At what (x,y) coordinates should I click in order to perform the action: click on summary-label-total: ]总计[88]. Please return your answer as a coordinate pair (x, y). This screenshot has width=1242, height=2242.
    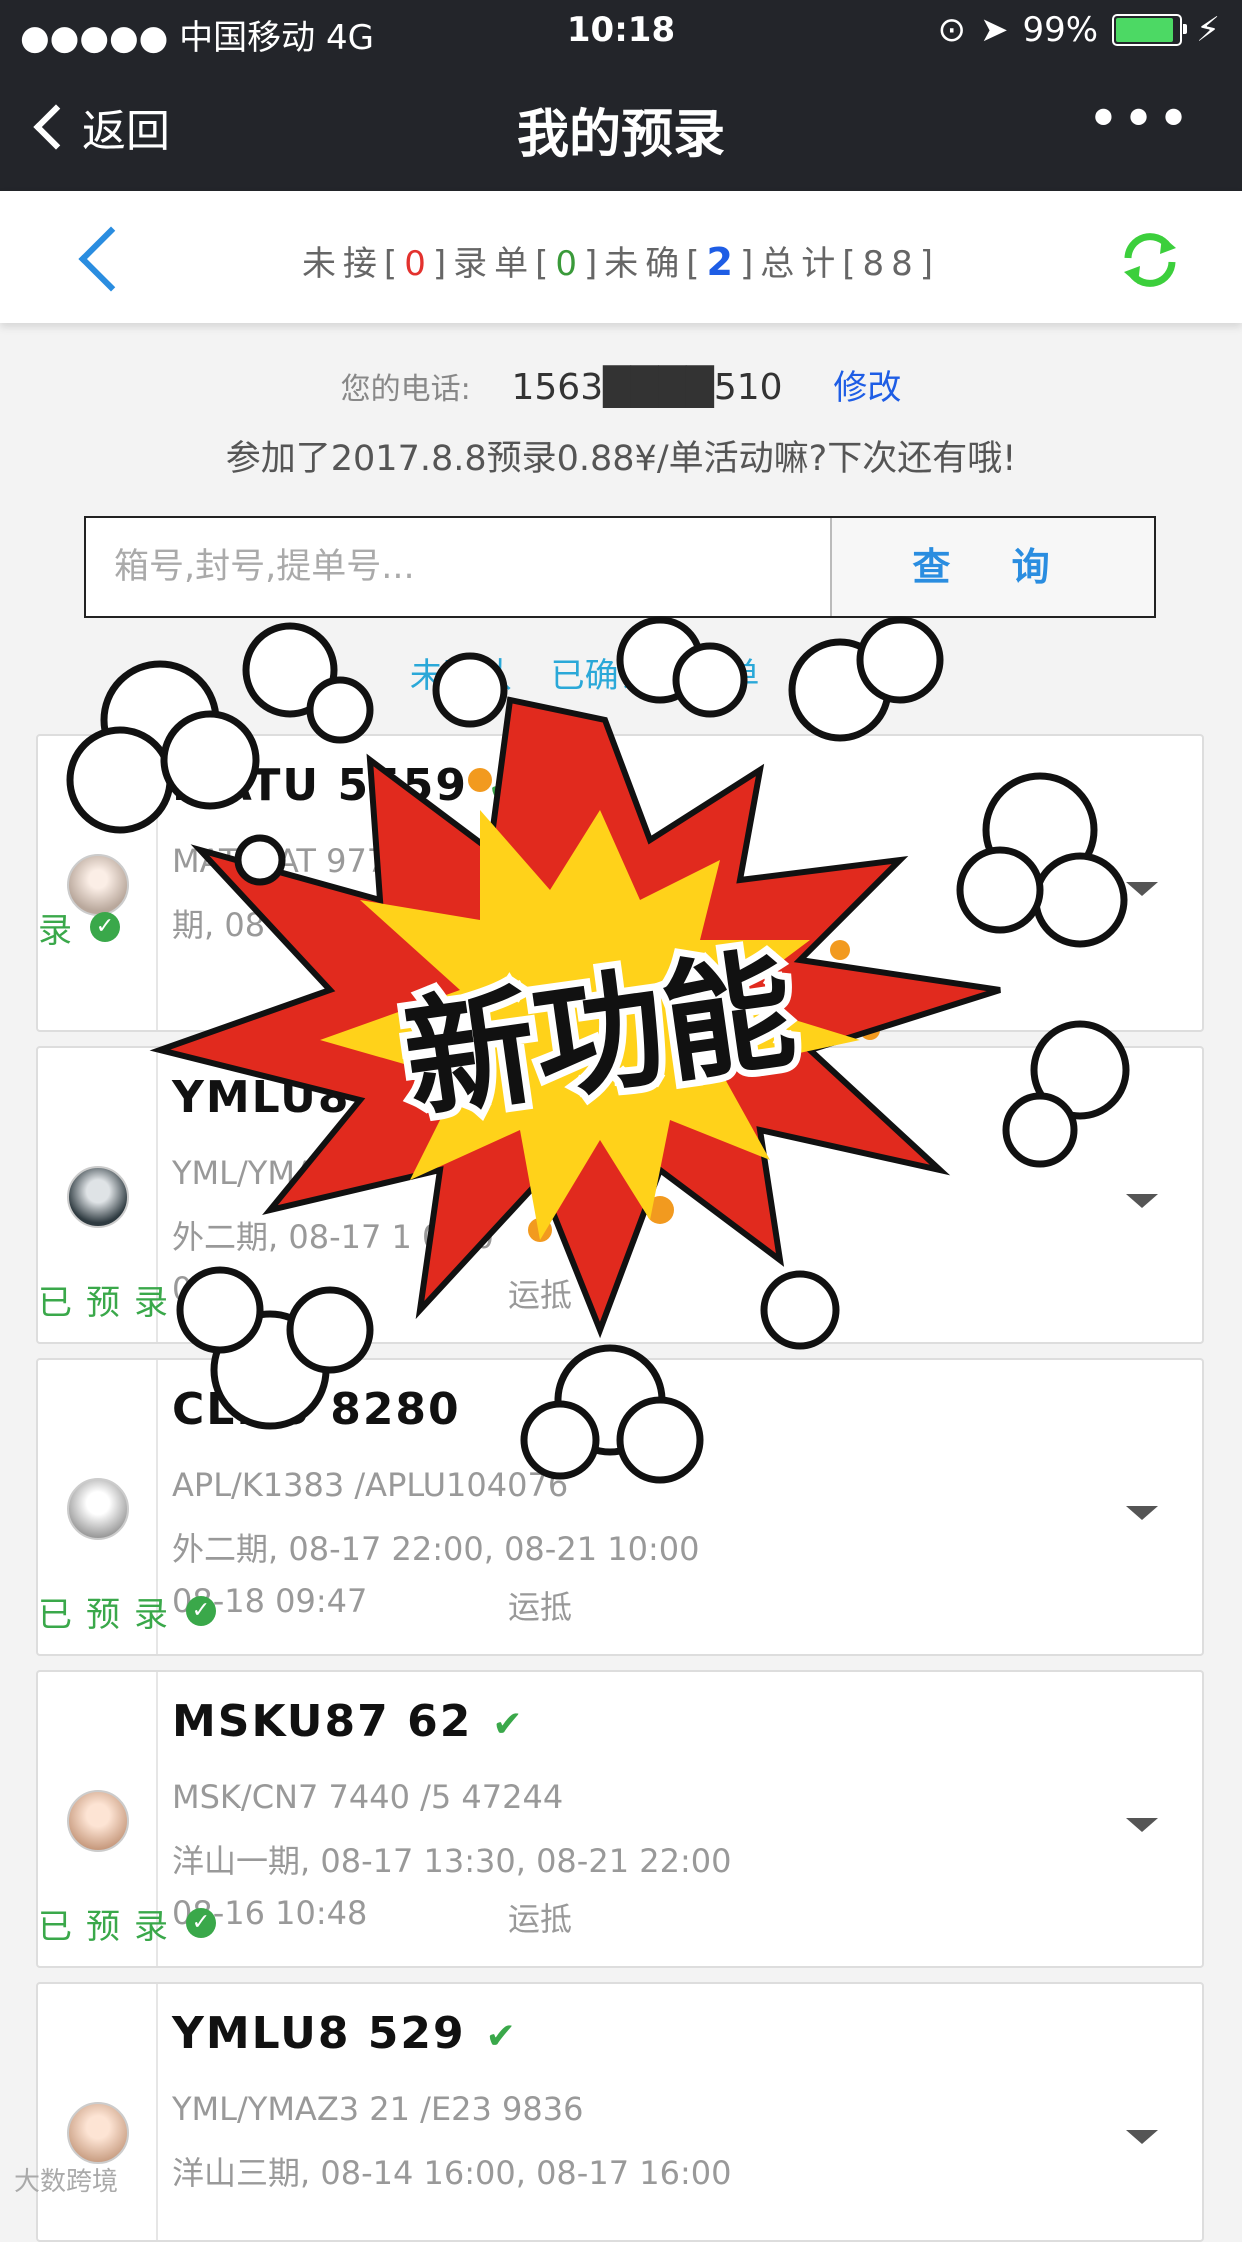
    Looking at the image, I should click on (840, 264).